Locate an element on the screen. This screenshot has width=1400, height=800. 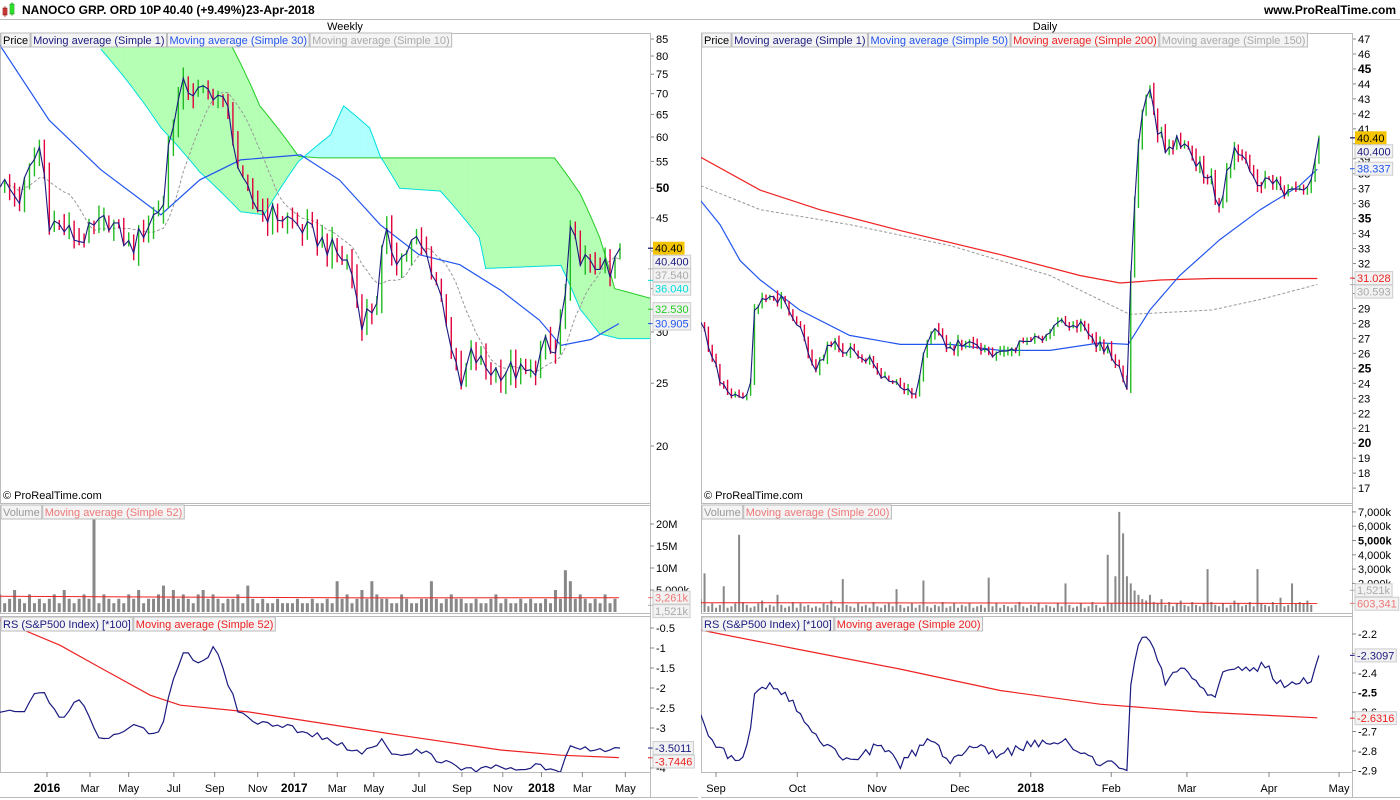
daily-volume-legend-item: Moving average (Simple 200) is located at coordinates (818, 513).